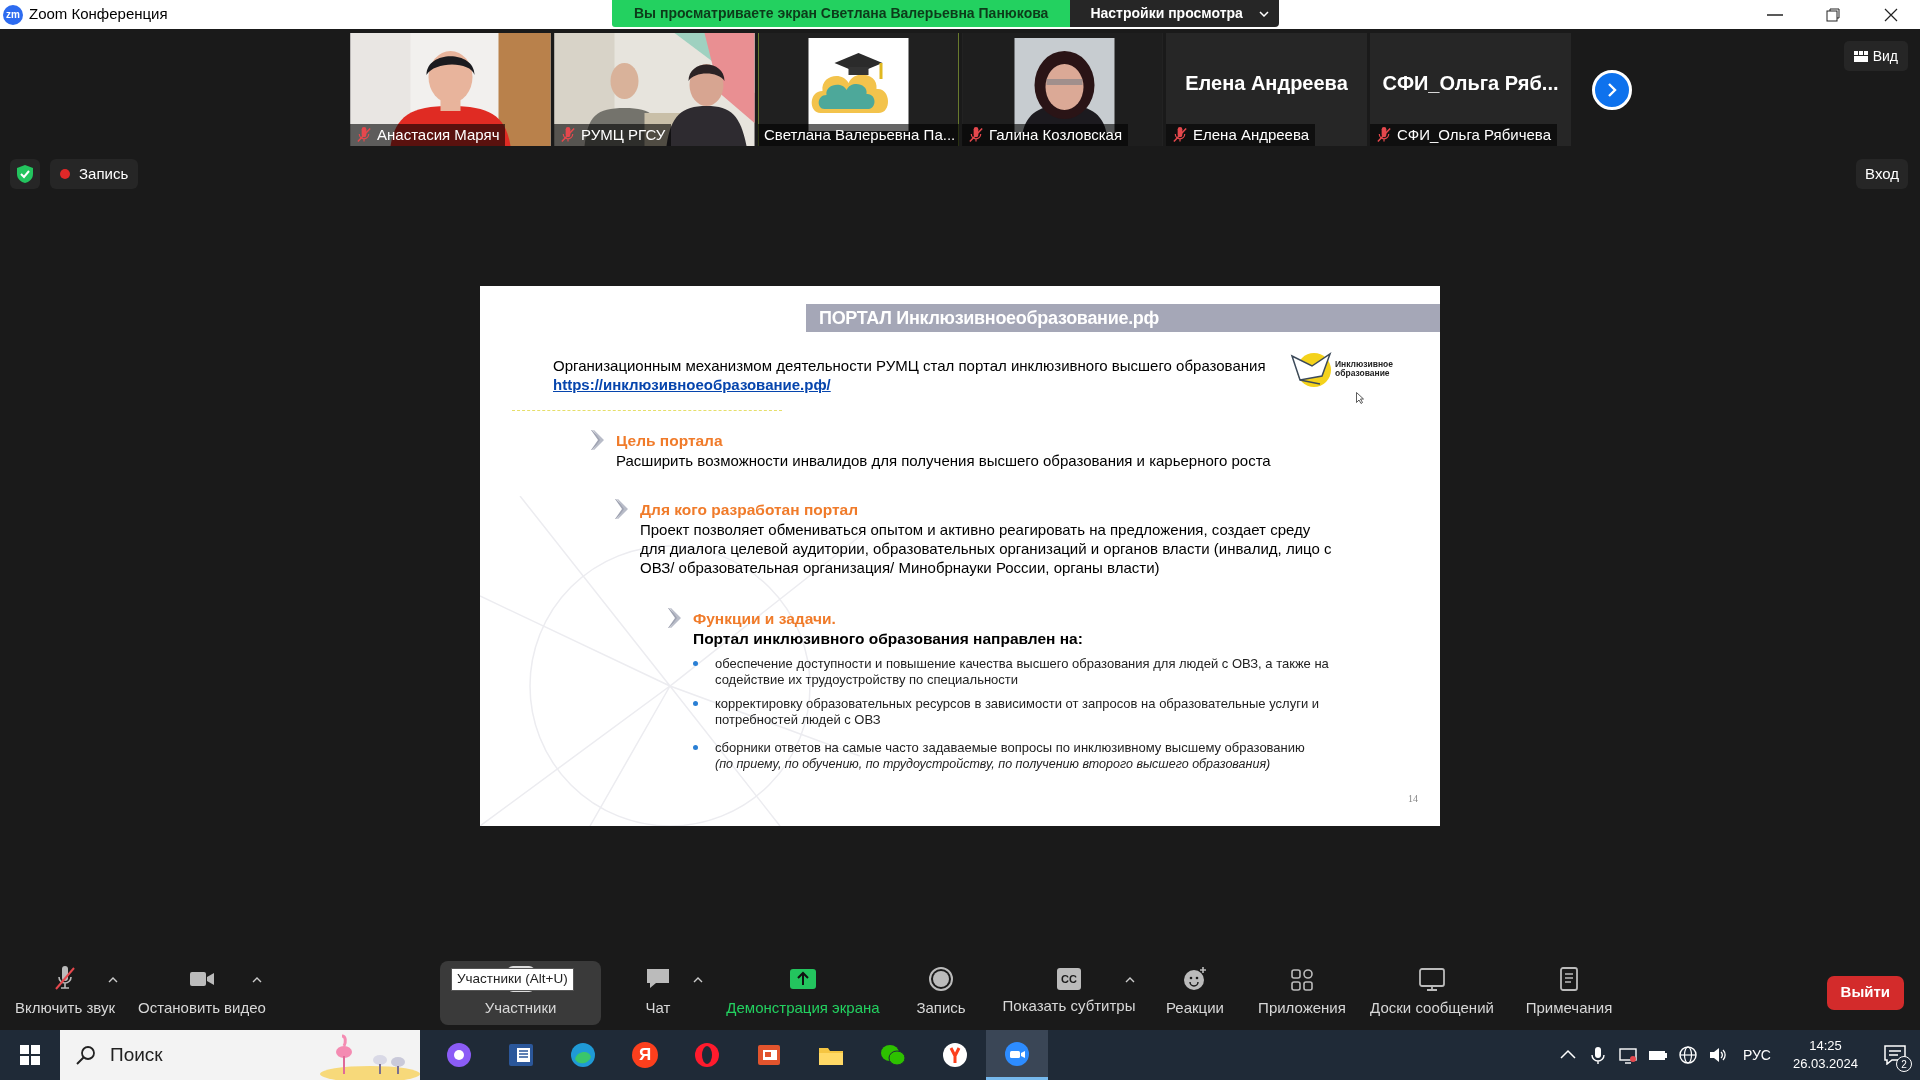  Describe the element at coordinates (195, 1055) in the screenshot. I see `search-field: Поиск` at that location.